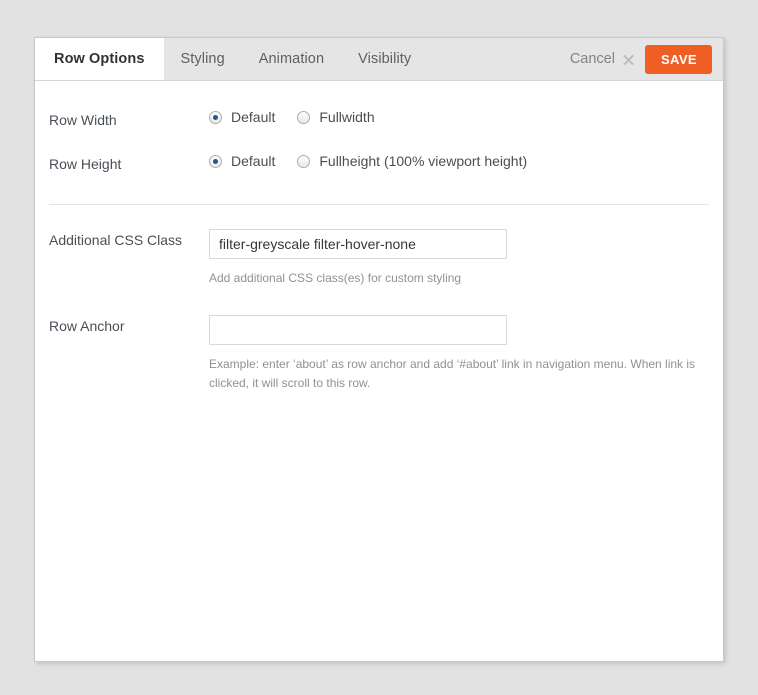  I want to click on tab-animation: Animation, so click(291, 59).